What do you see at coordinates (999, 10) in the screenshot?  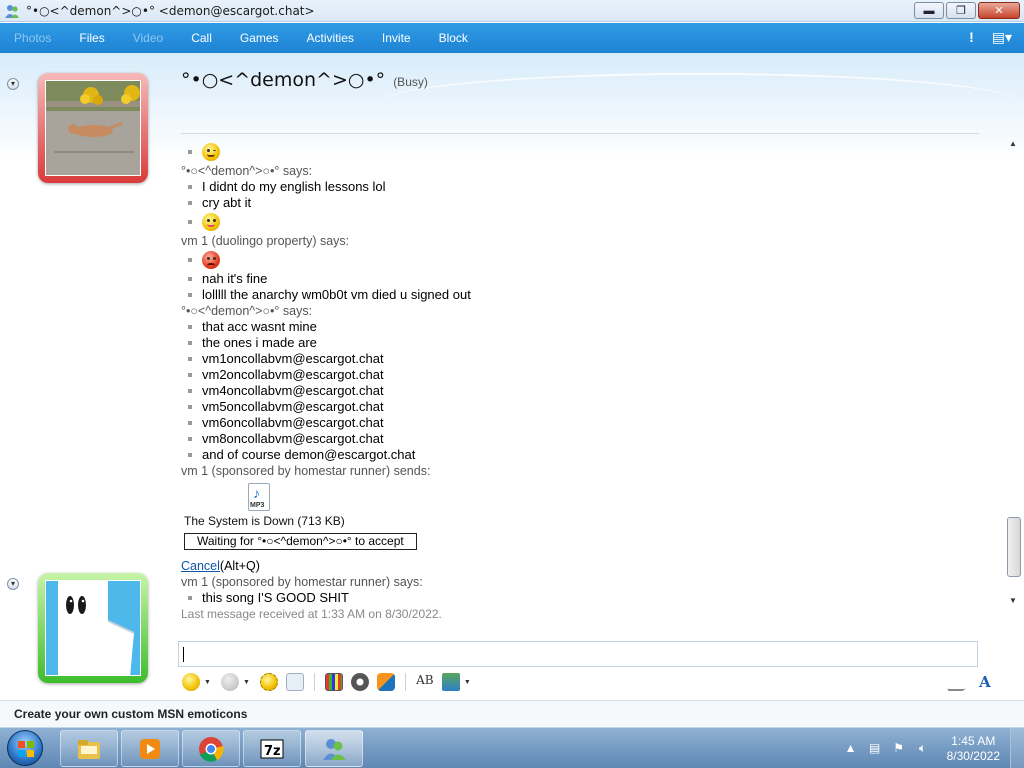 I see `close-button: ✕` at bounding box center [999, 10].